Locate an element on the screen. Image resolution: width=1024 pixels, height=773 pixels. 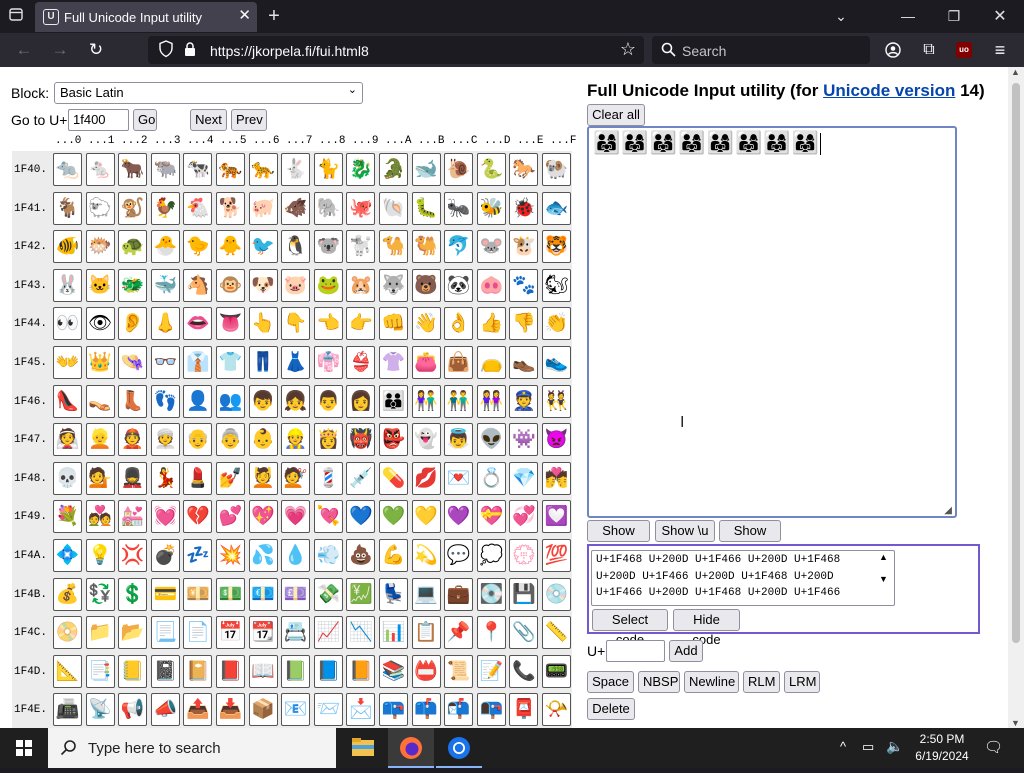
char-cell: 📭 is located at coordinates (491, 710).